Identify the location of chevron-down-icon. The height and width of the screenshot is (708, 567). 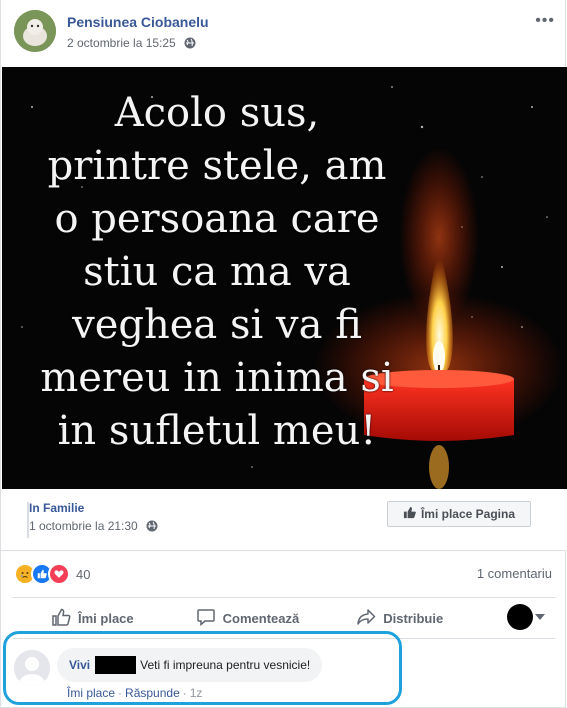
(540, 617).